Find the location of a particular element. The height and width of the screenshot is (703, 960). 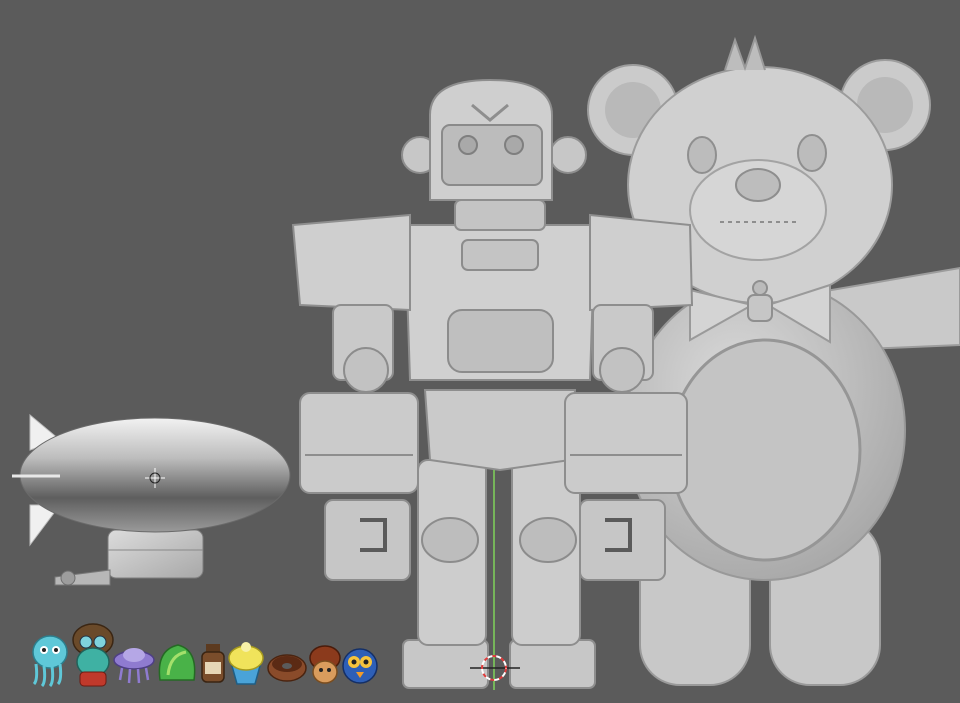

character-icon-row is located at coordinates (205, 655).